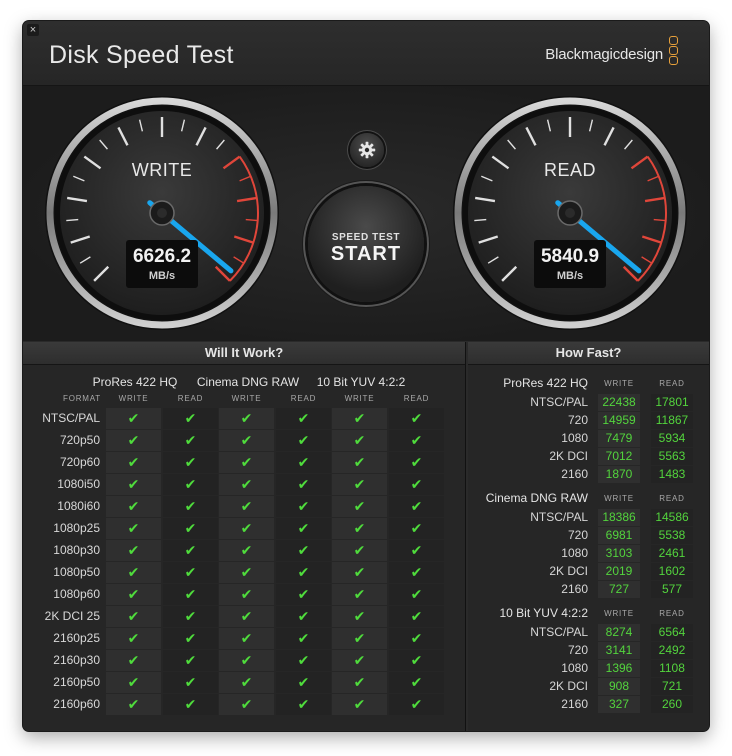 The image size is (732, 756). I want to click on read-fps-value: 721, so click(672, 686).